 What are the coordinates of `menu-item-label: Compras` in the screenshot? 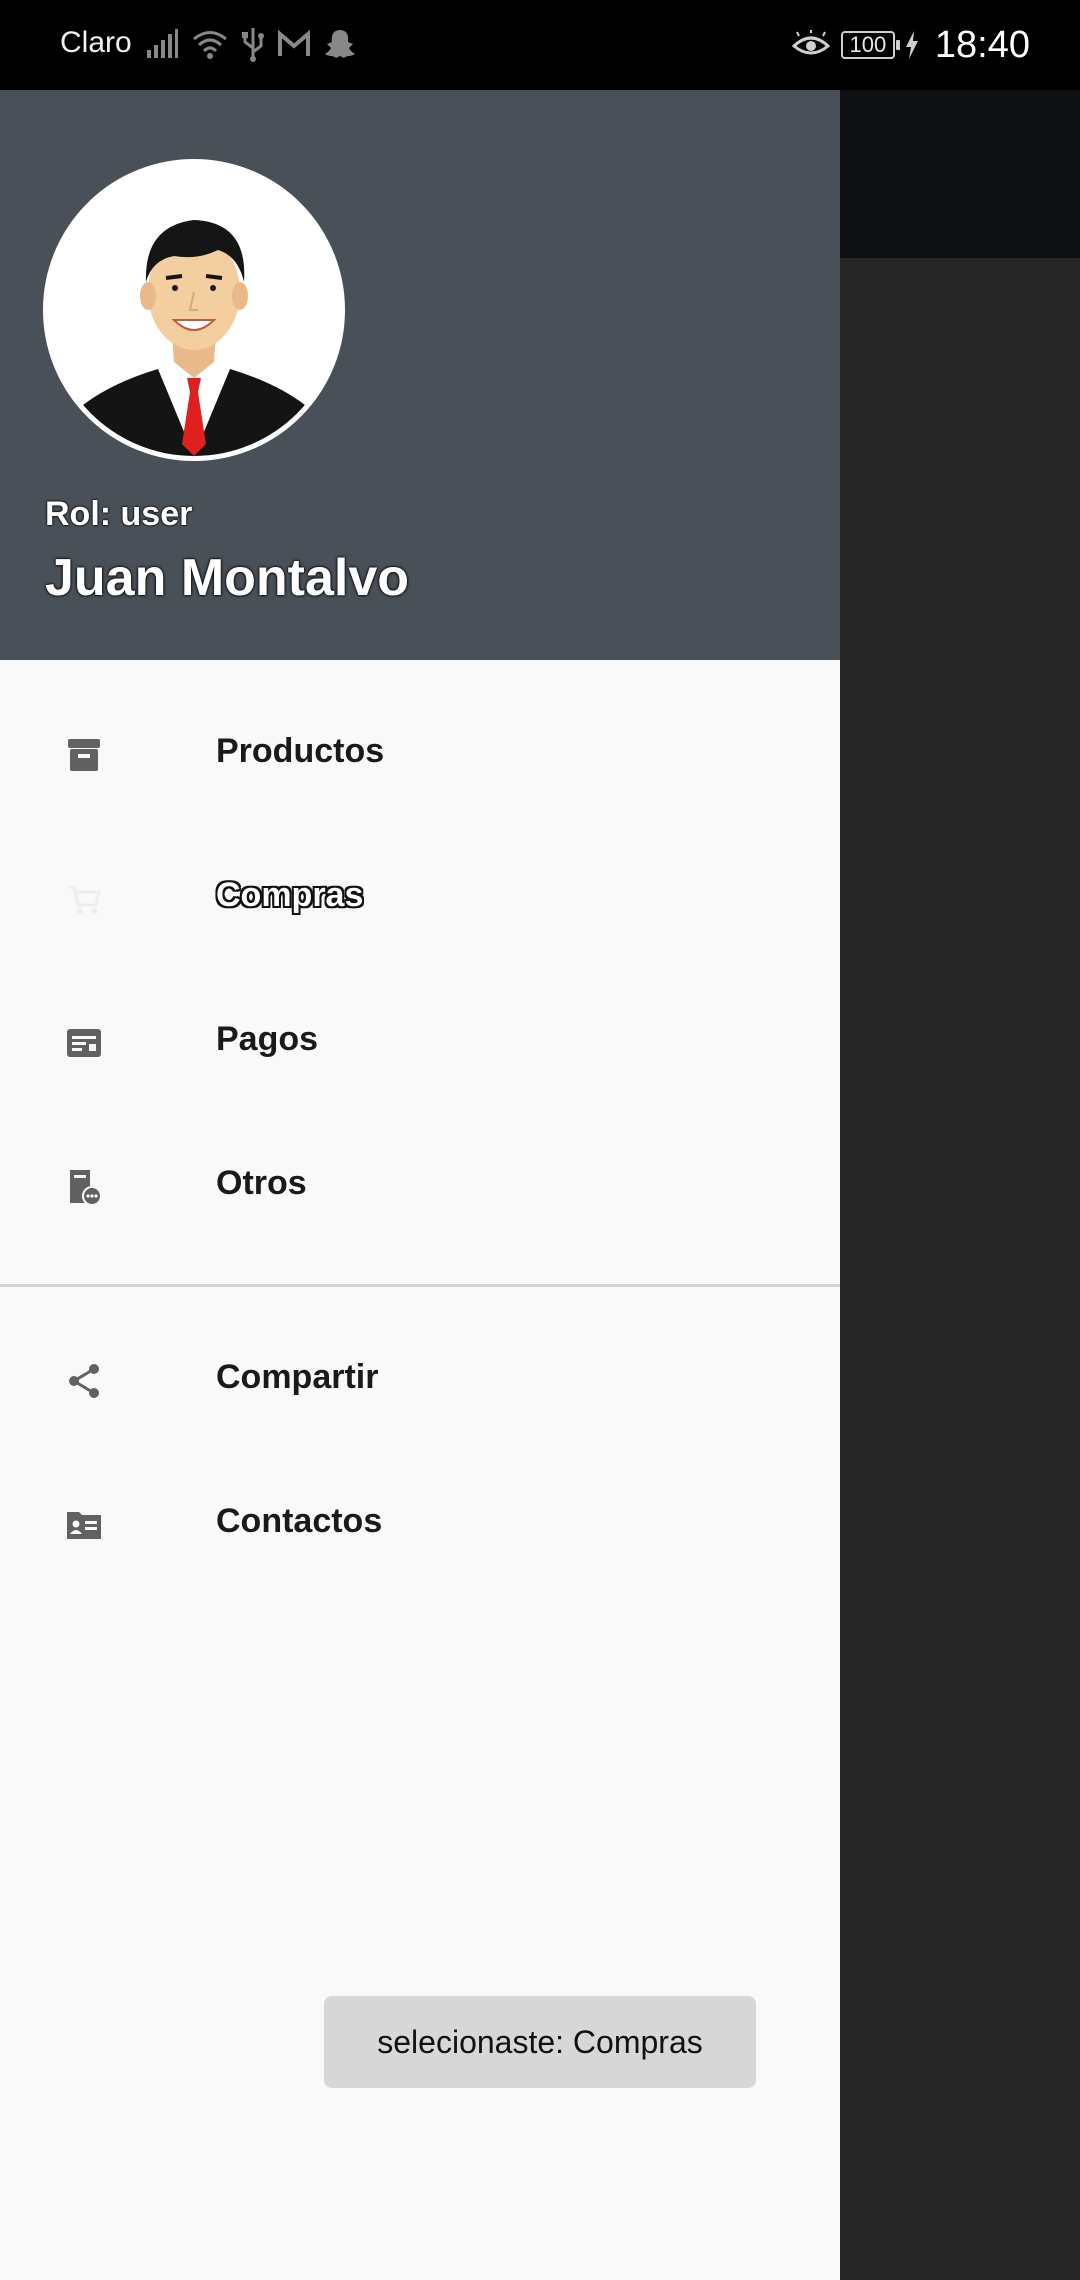 It's located at (290, 895).